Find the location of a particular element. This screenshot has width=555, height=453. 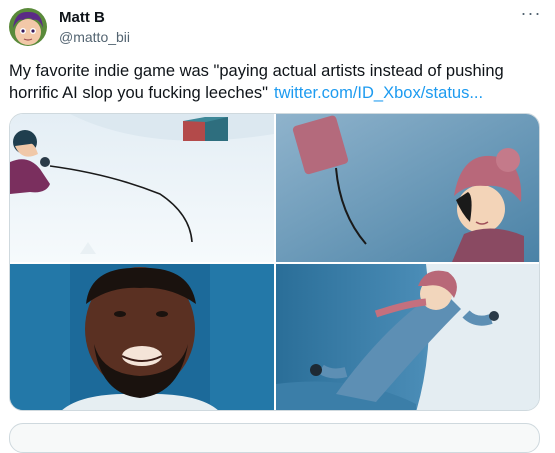

display-name: Matt B is located at coordinates (94, 18).